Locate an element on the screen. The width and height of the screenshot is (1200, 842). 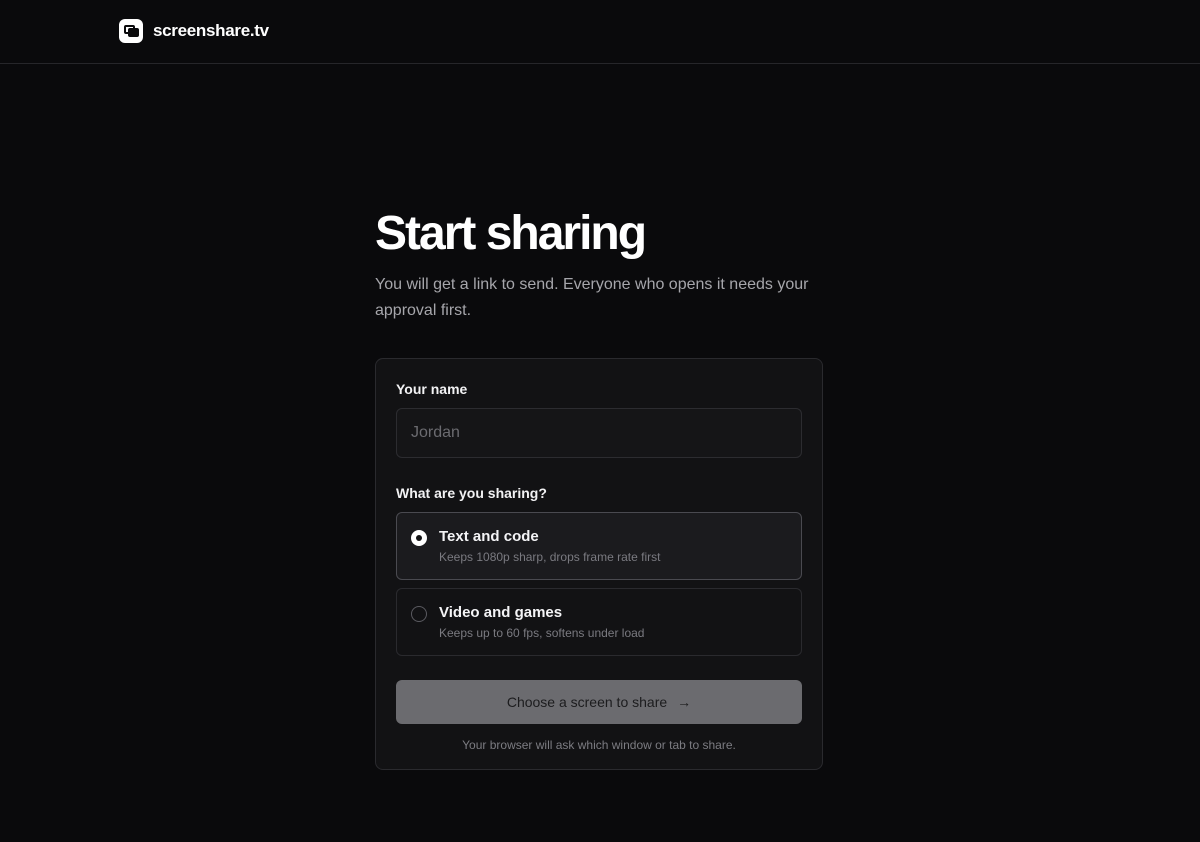
brand: screenshare.tv is located at coordinates (194, 31).